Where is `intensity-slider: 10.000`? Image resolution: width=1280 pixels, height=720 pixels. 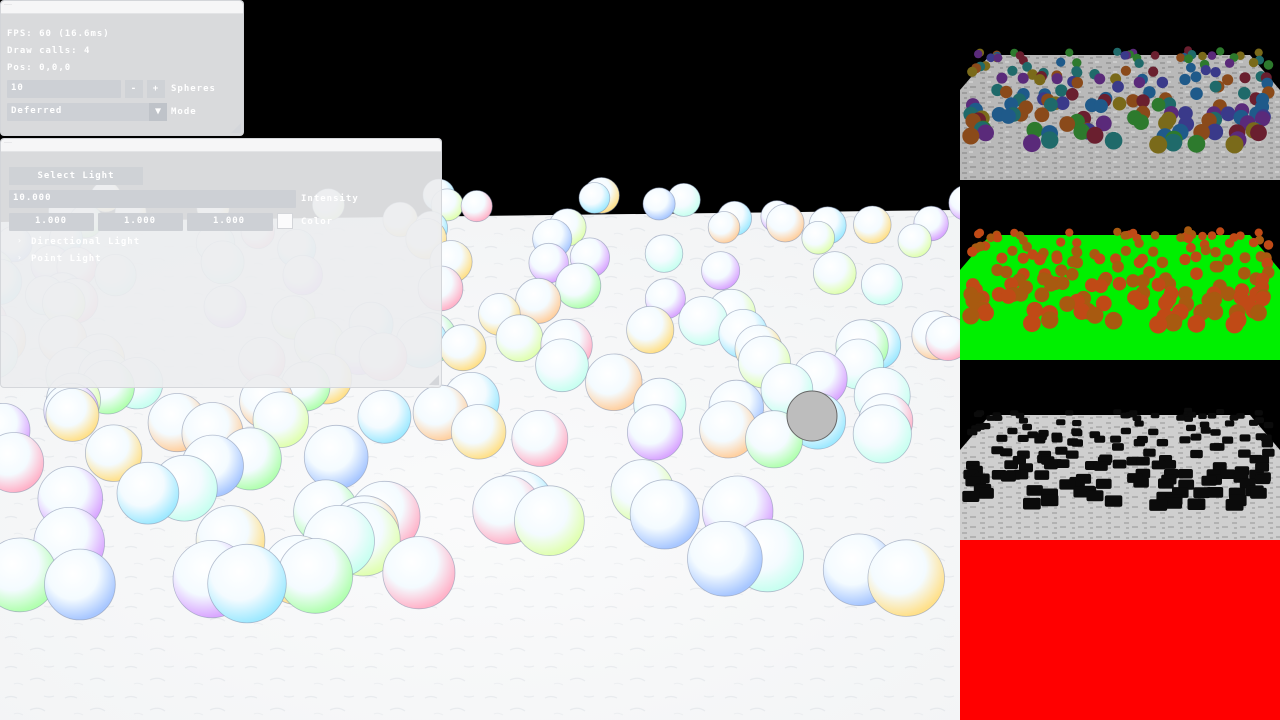
intensity-slider: 10.000 is located at coordinates (152, 199).